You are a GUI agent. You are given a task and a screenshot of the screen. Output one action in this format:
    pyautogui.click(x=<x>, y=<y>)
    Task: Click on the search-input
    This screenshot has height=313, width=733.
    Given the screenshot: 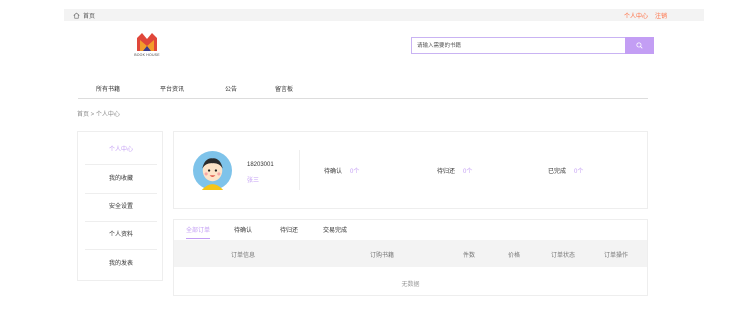 What is the action you would take?
    pyautogui.click(x=518, y=45)
    